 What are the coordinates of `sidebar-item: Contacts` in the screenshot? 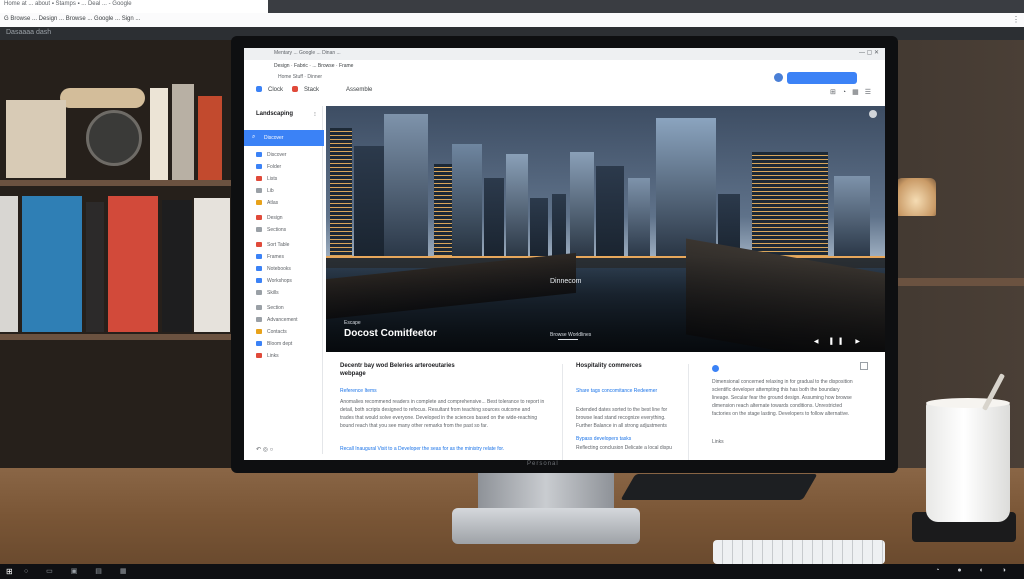 It's located at (271, 332).